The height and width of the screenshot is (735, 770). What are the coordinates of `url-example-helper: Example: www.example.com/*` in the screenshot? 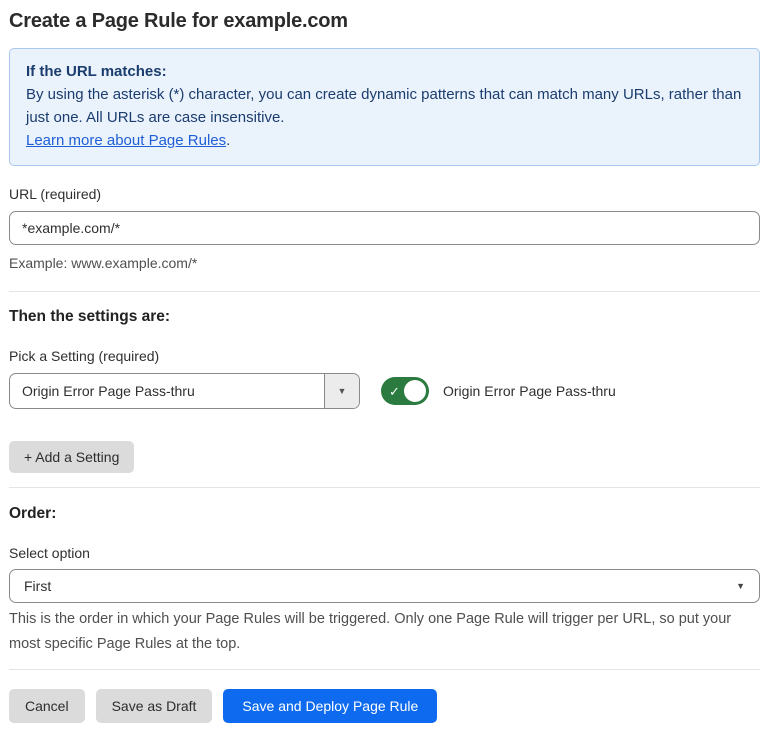 It's located at (103, 263).